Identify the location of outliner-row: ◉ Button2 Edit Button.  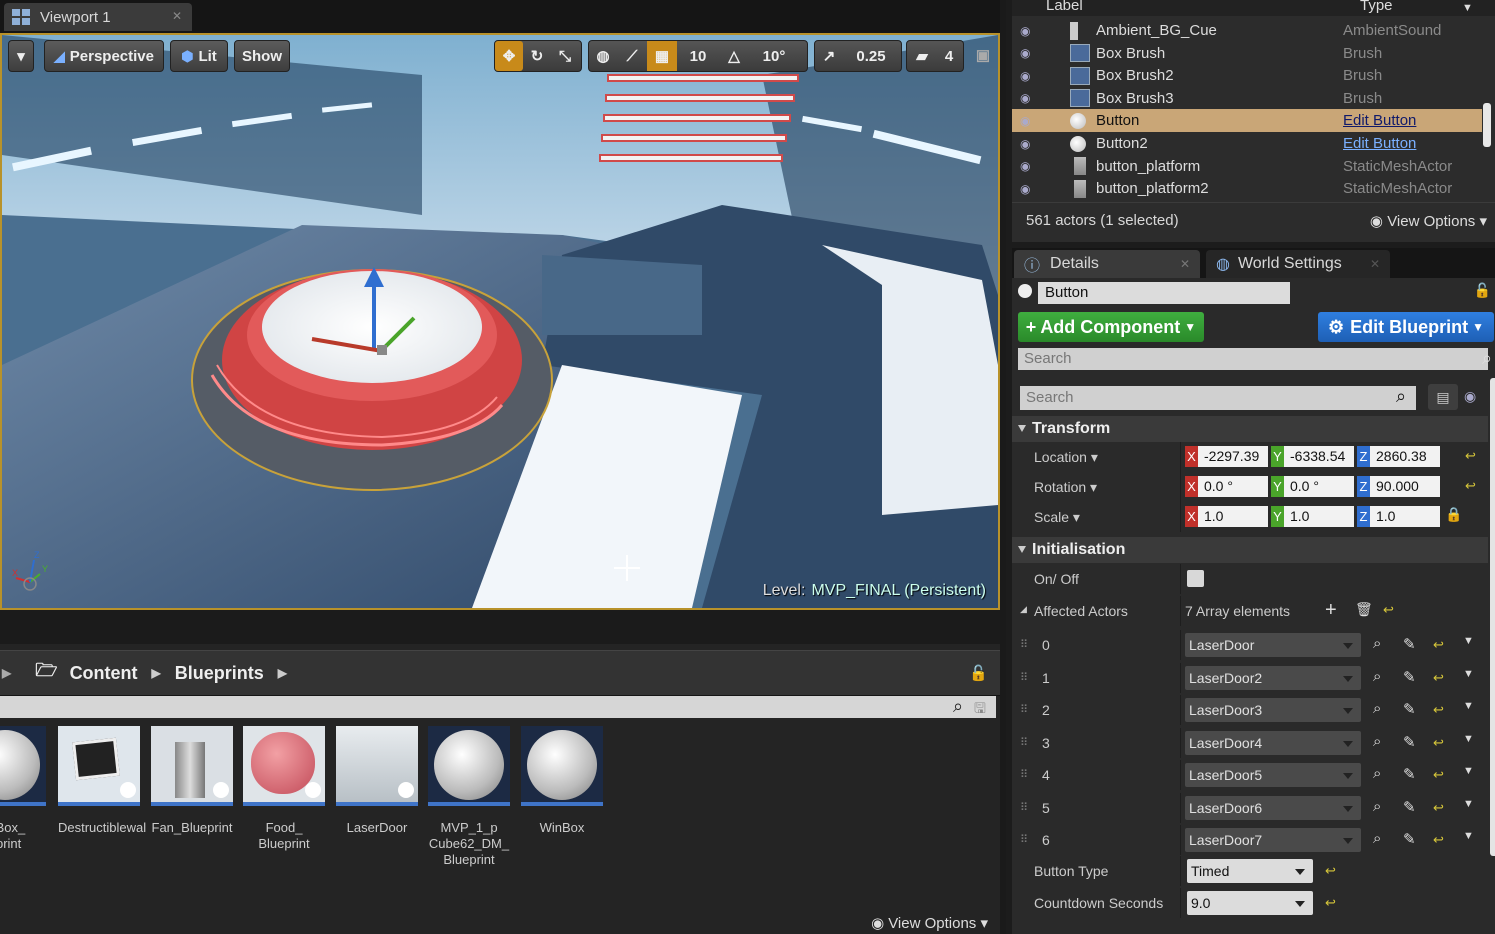
(1247, 143).